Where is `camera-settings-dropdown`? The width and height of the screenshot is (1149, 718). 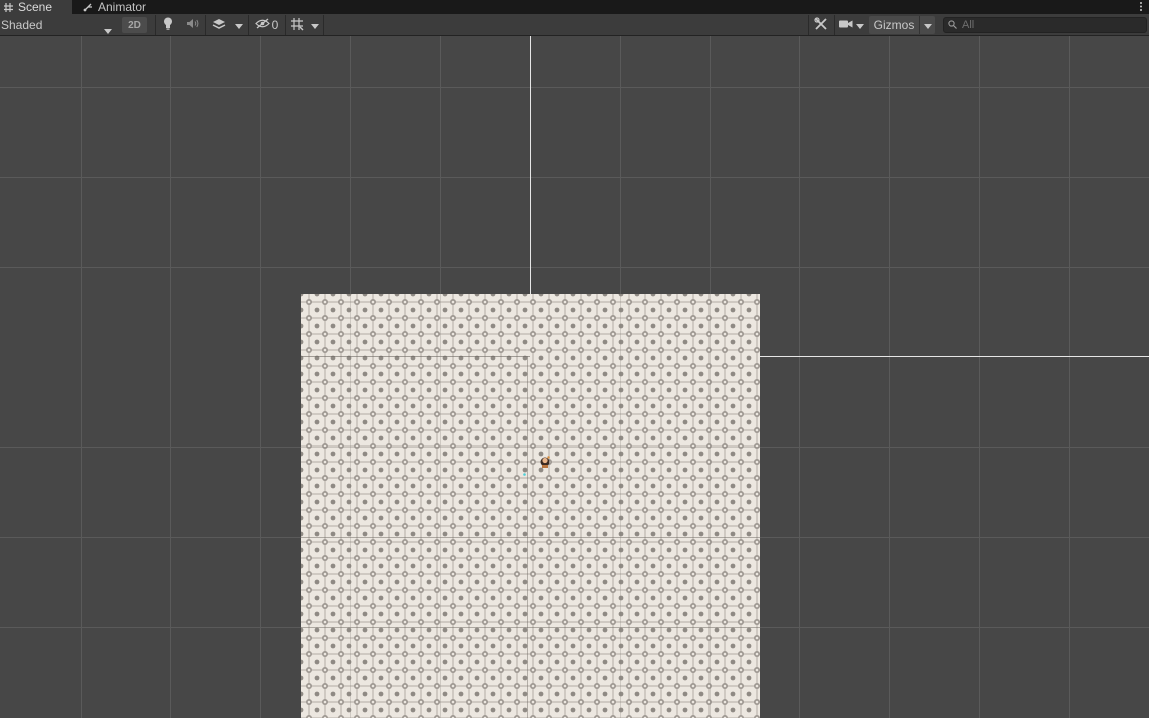
camera-settings-dropdown is located at coordinates (851, 25).